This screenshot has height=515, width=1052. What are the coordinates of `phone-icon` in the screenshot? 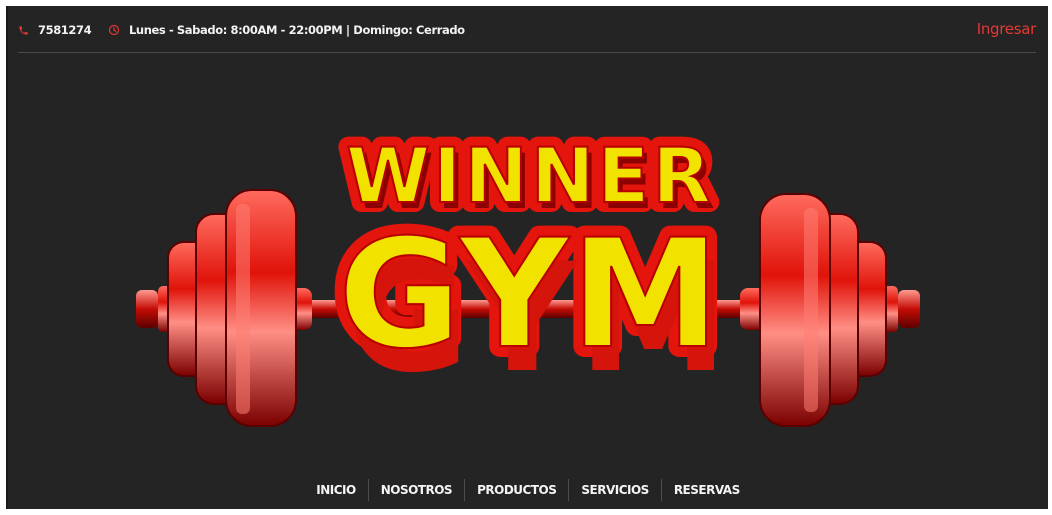 It's located at (23, 30).